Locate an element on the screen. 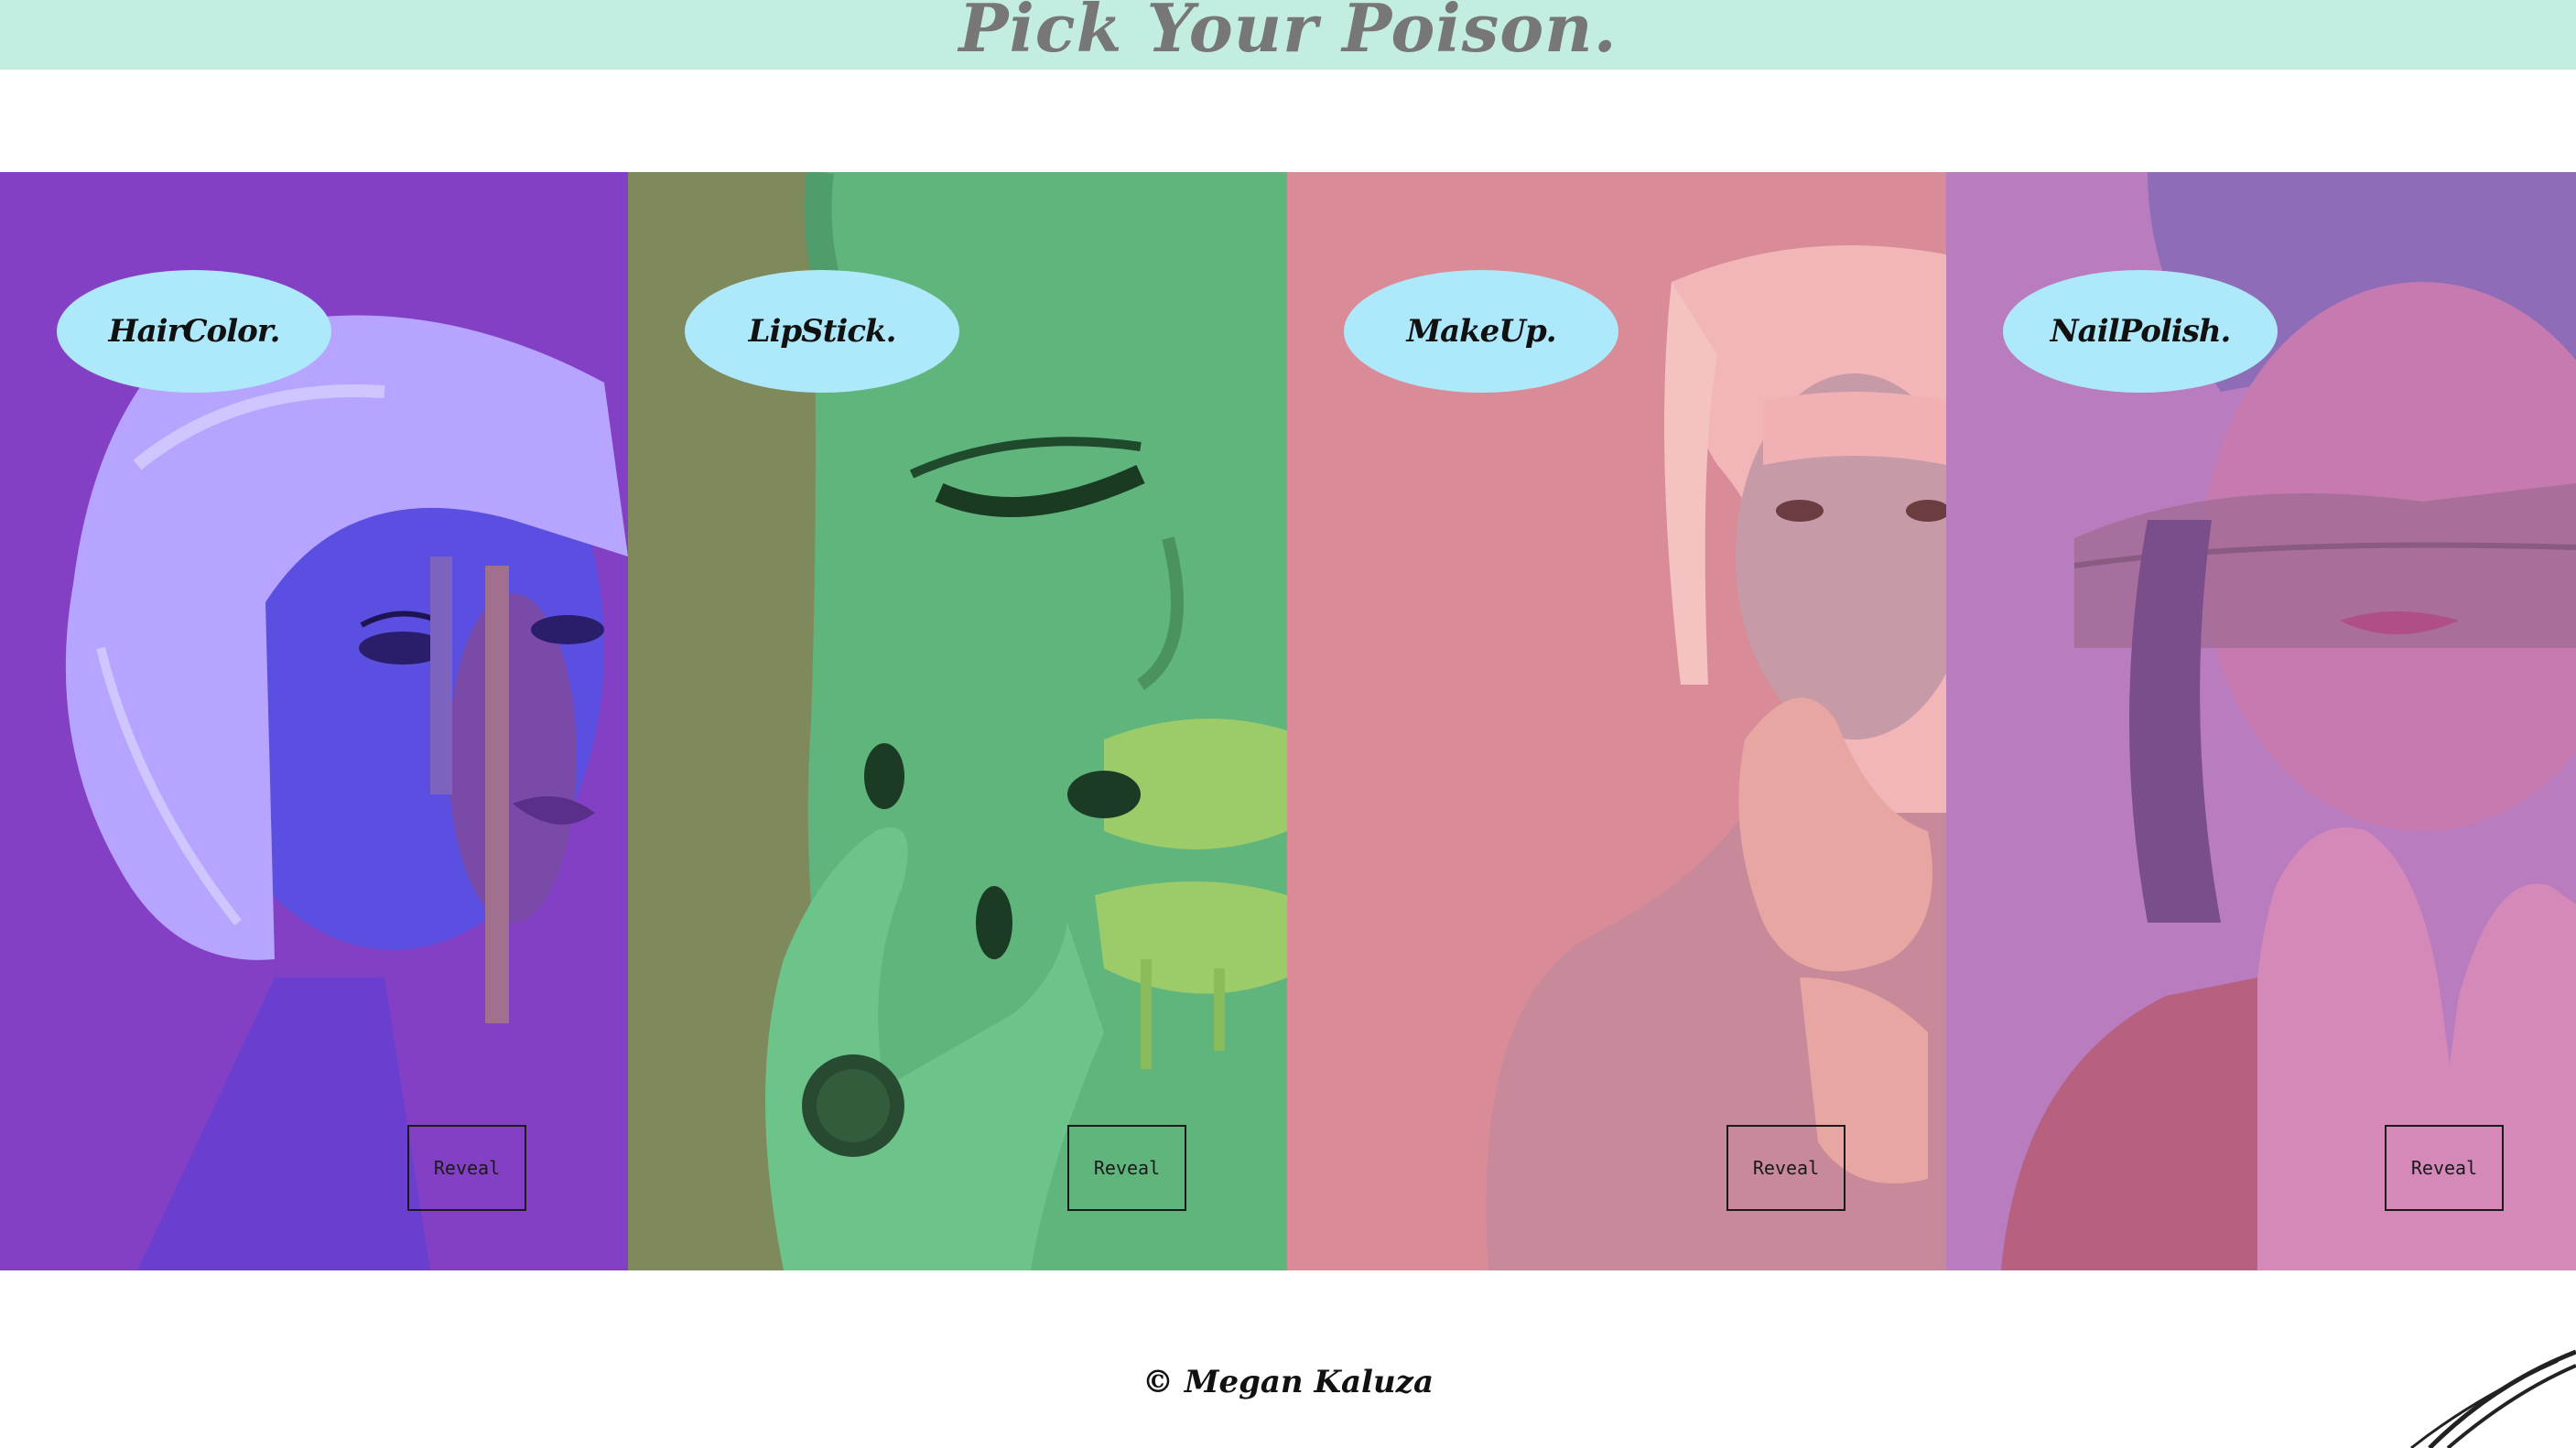 This screenshot has width=2576, height=1448. category-label-lipstick: LipStick. is located at coordinates (822, 331).